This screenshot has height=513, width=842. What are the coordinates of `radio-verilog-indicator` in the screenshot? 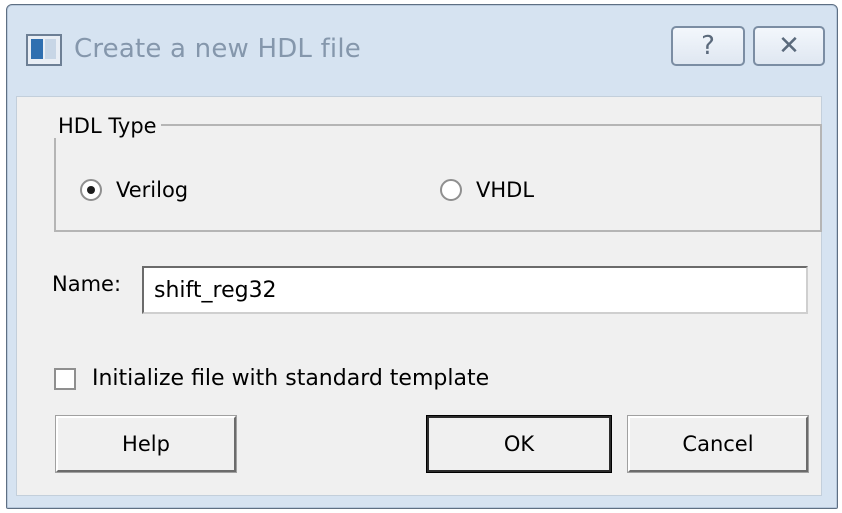 It's located at (91, 190).